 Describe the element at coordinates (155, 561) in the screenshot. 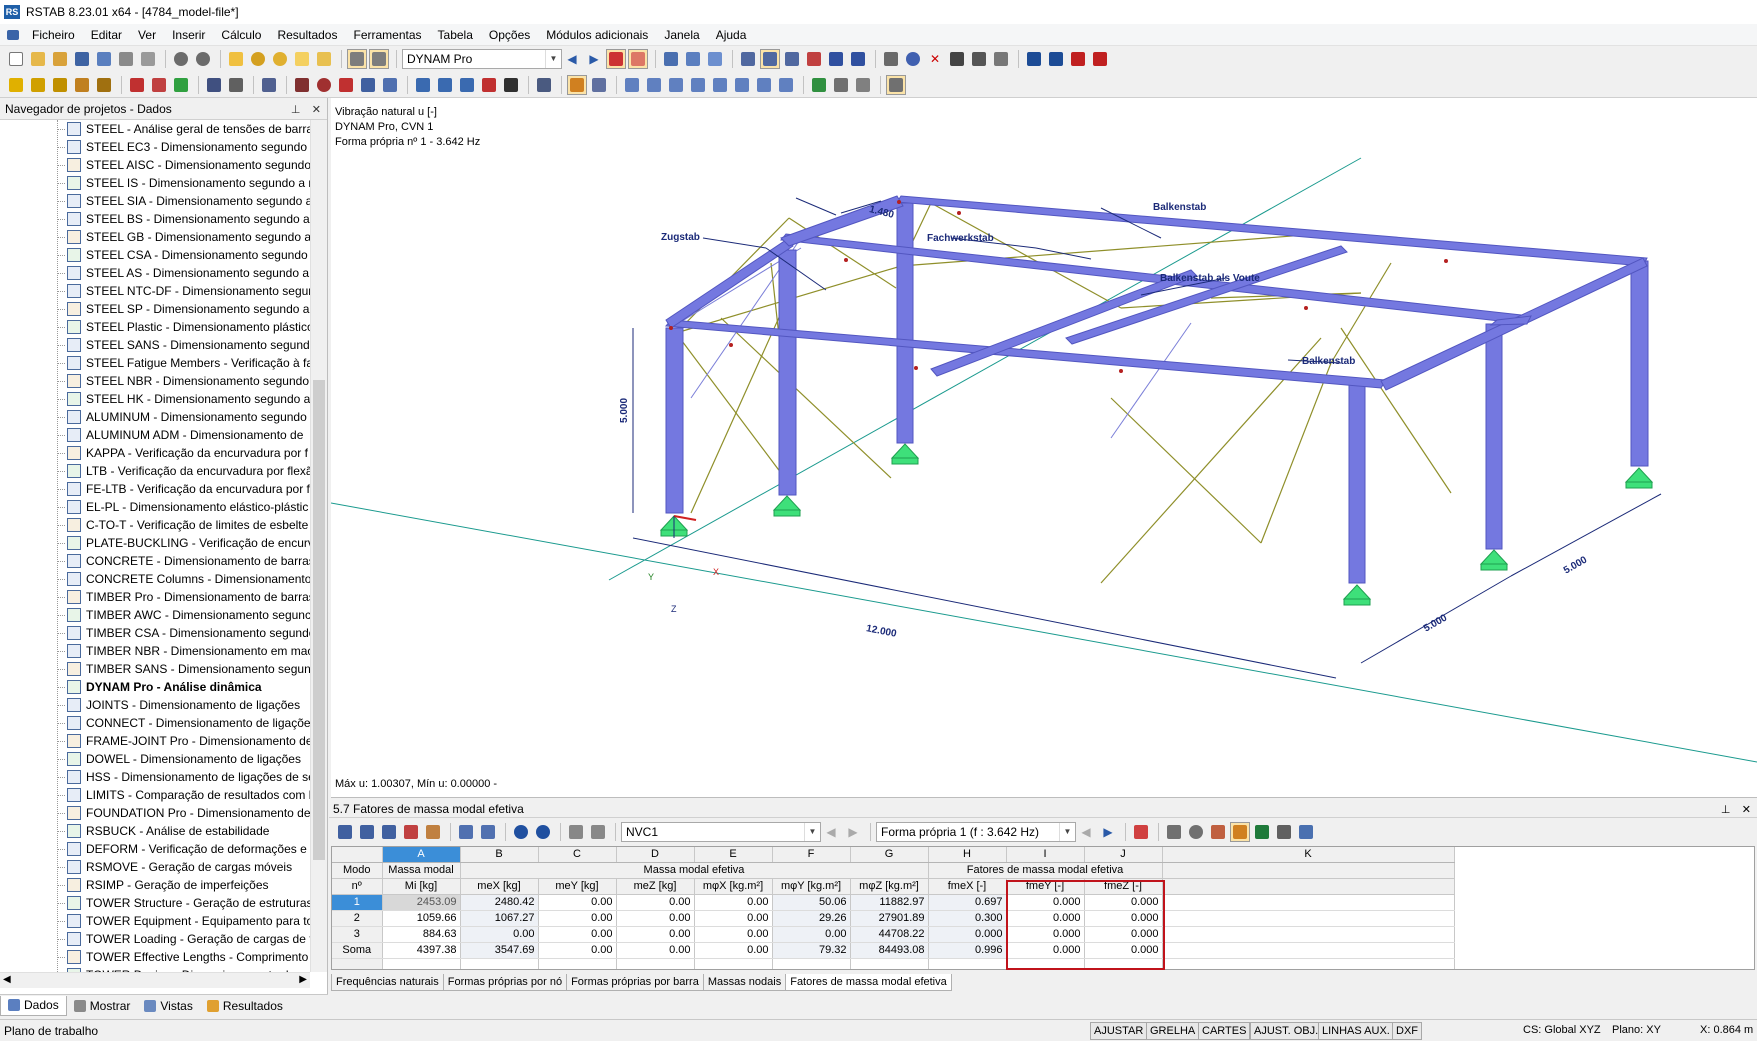

I see `navigator-item: CONCRETE - Dimensionamento de barras` at that location.